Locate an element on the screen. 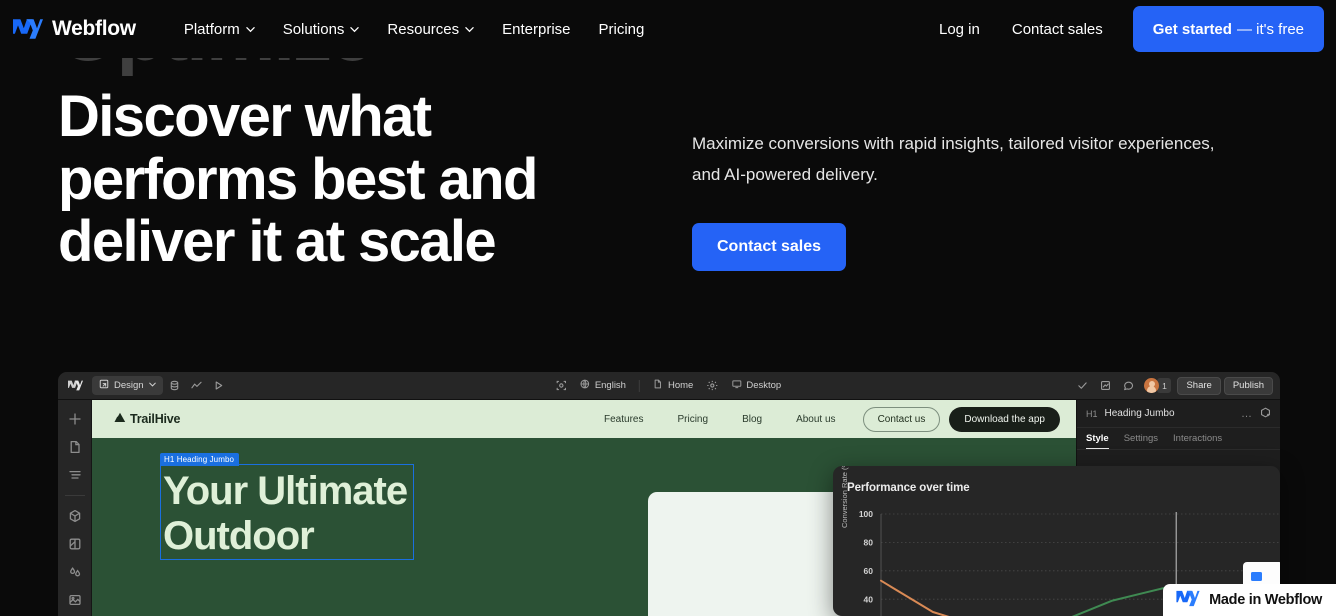 This screenshot has width=1336, height=616. made-in-webflow-badge: Made in Webflow is located at coordinates (1249, 600).